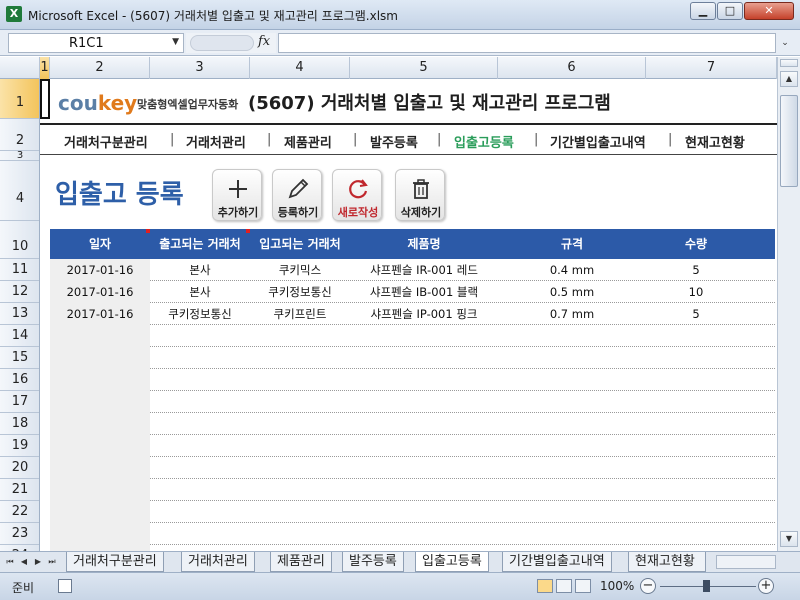 The height and width of the screenshot is (600, 800). Describe the element at coordinates (583, 586) in the screenshot. I see `page-break-view-icon` at that location.